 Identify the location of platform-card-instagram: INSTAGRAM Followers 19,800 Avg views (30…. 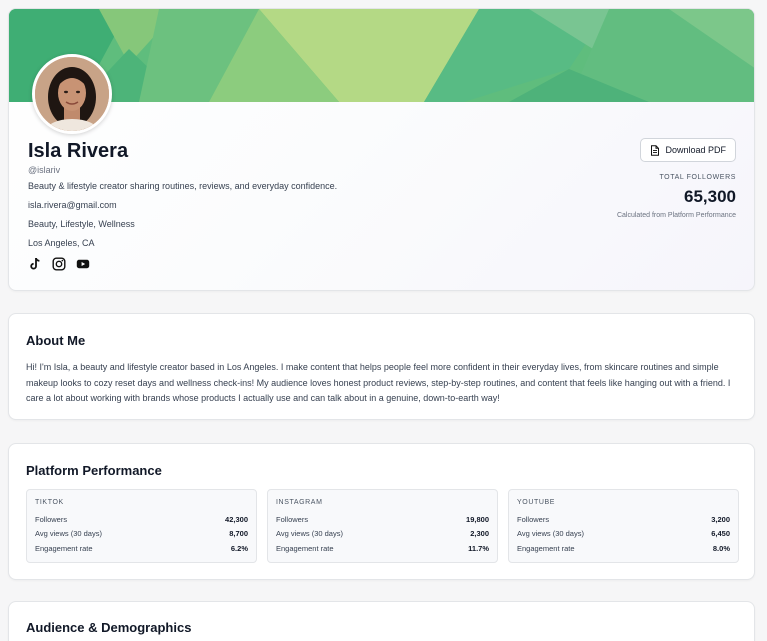
(382, 526).